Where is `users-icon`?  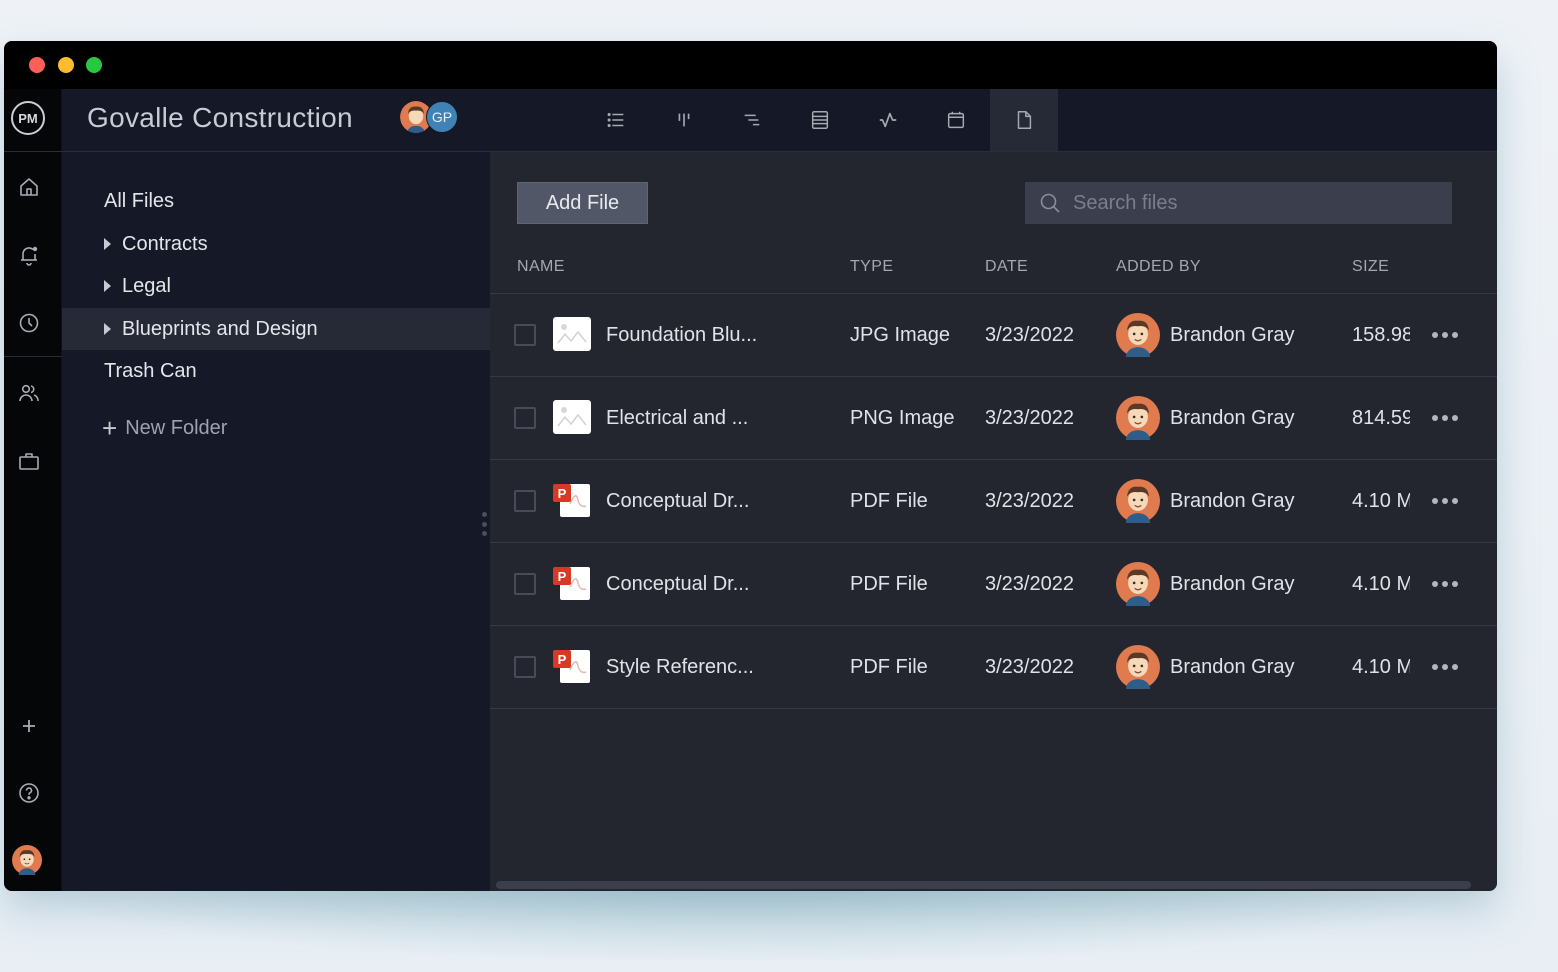 users-icon is located at coordinates (29, 393).